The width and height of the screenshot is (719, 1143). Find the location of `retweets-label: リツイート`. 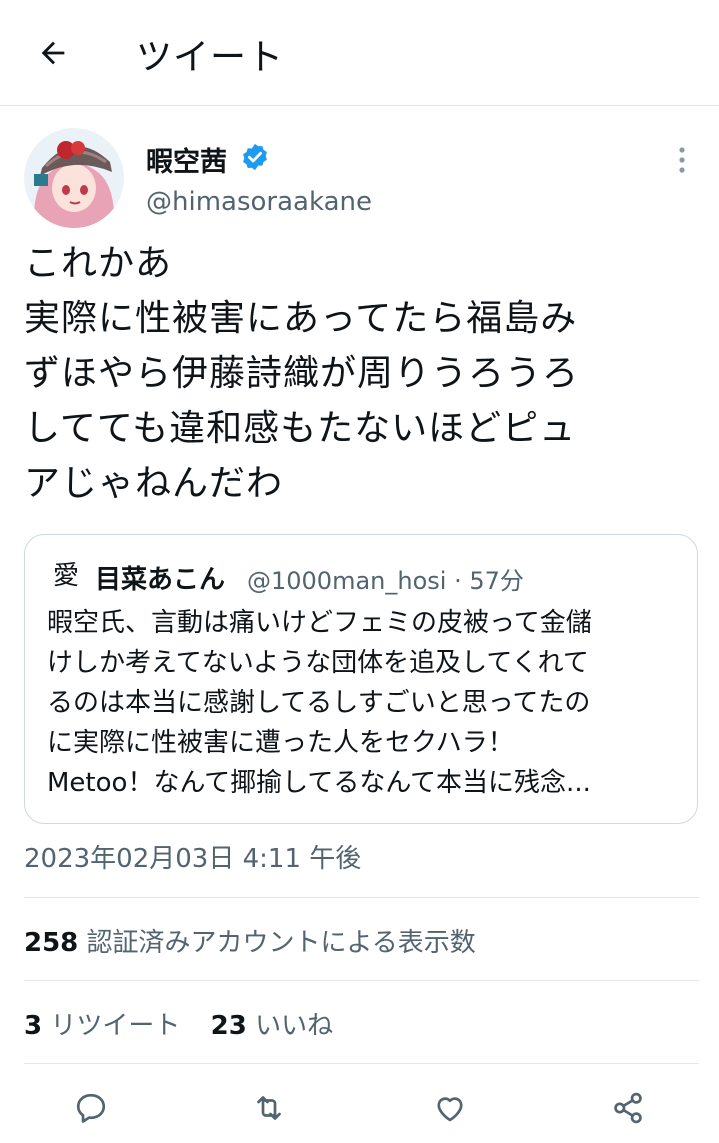

retweets-label: リツイート is located at coordinates (111, 1026).